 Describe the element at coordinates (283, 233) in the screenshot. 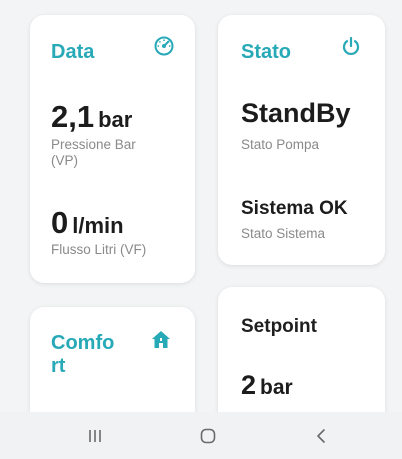

I see `system-state-label: Stato Sistema` at that location.